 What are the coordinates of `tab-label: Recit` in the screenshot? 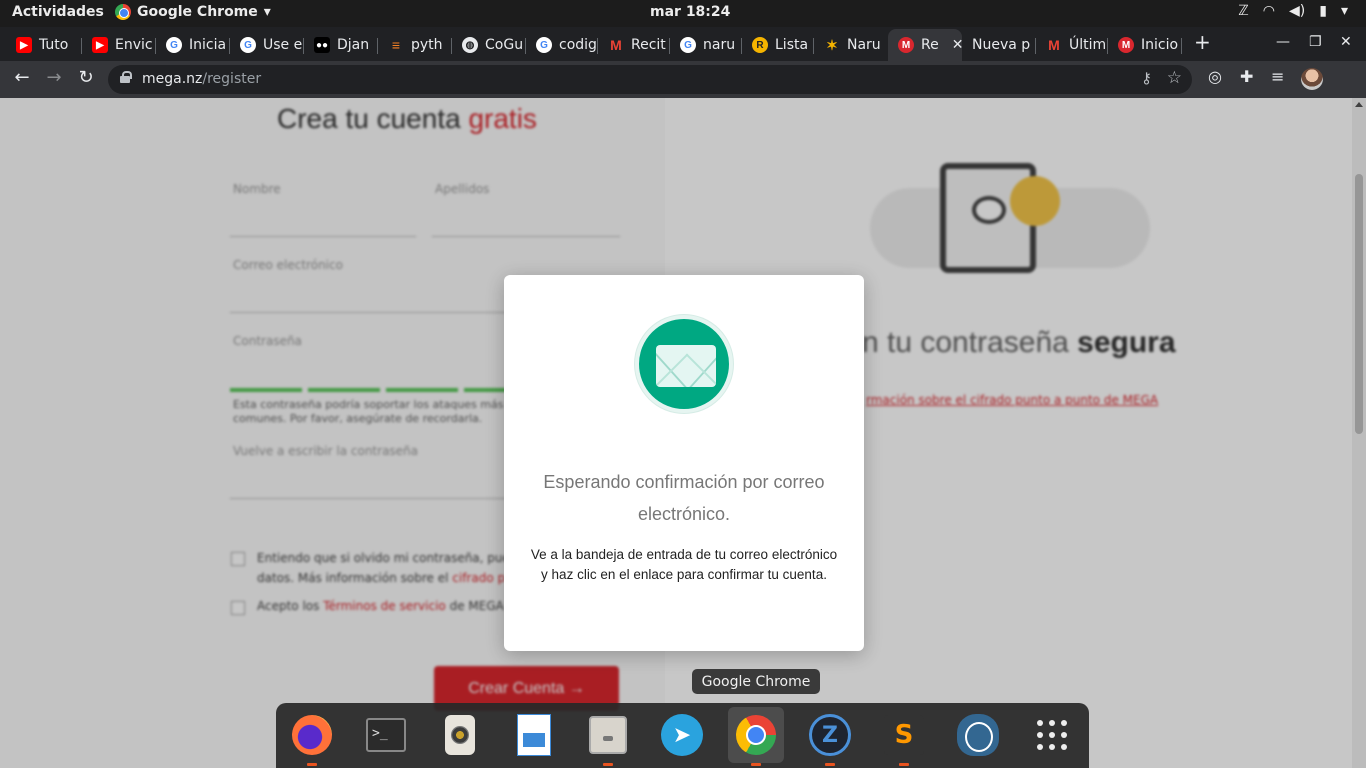 It's located at (648, 45).